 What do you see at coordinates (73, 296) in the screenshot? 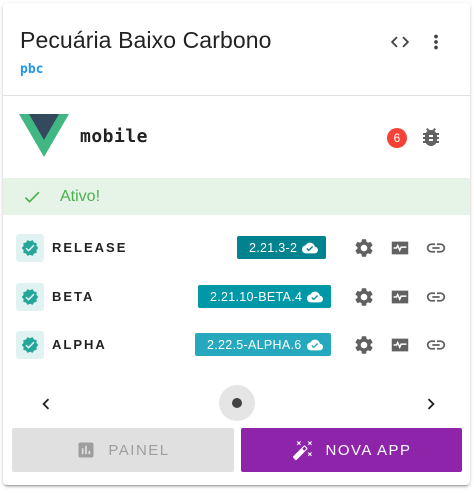
I see `channel-name: BETA` at bounding box center [73, 296].